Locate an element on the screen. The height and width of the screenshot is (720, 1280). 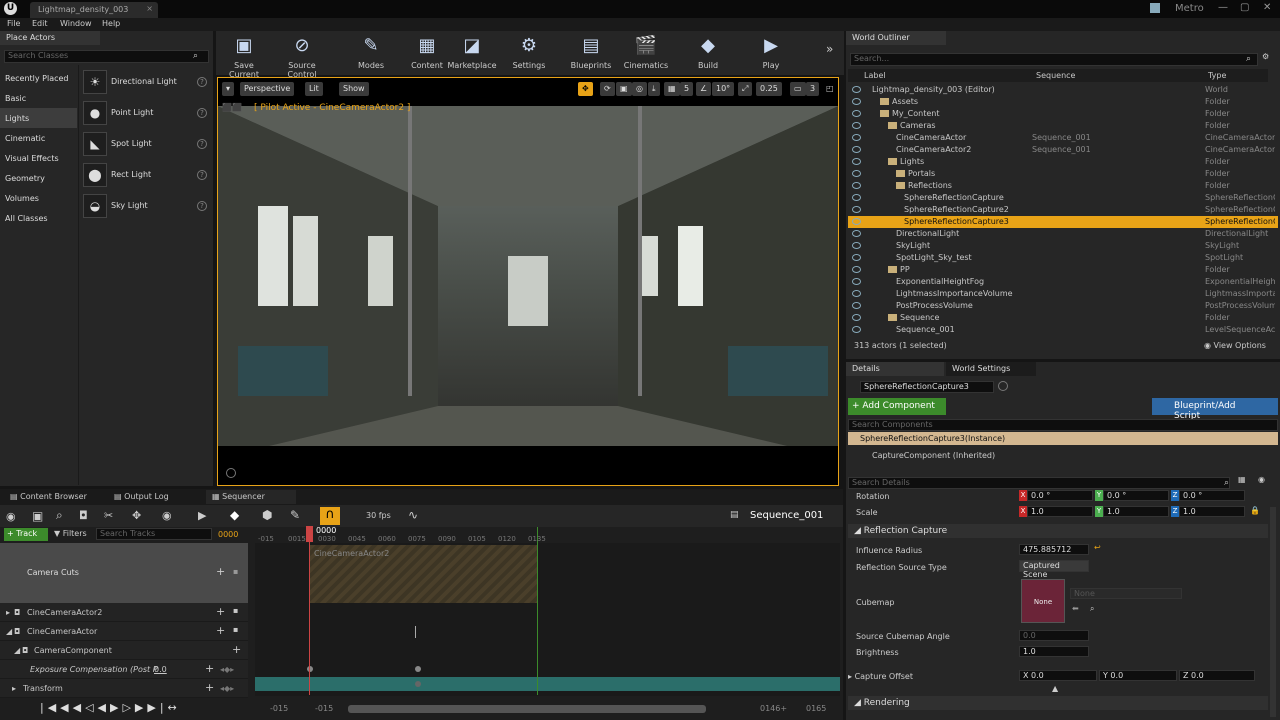
settings-button: ⚙ Settings is located at coordinates (529, 53).